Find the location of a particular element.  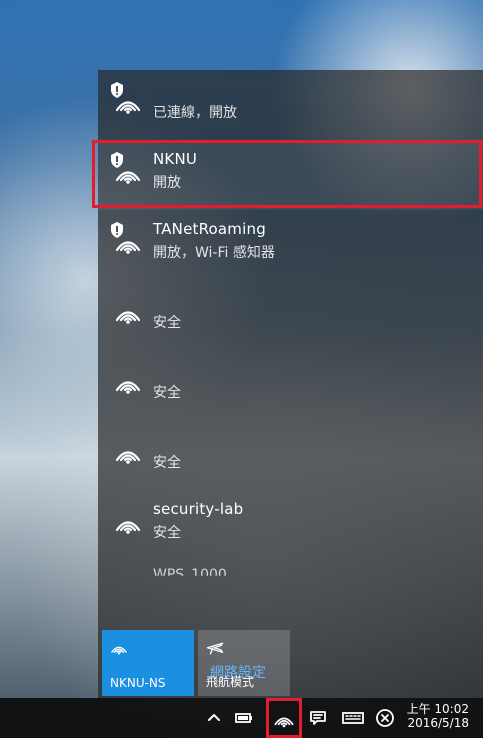

action-center-icon is located at coordinates (318, 718).